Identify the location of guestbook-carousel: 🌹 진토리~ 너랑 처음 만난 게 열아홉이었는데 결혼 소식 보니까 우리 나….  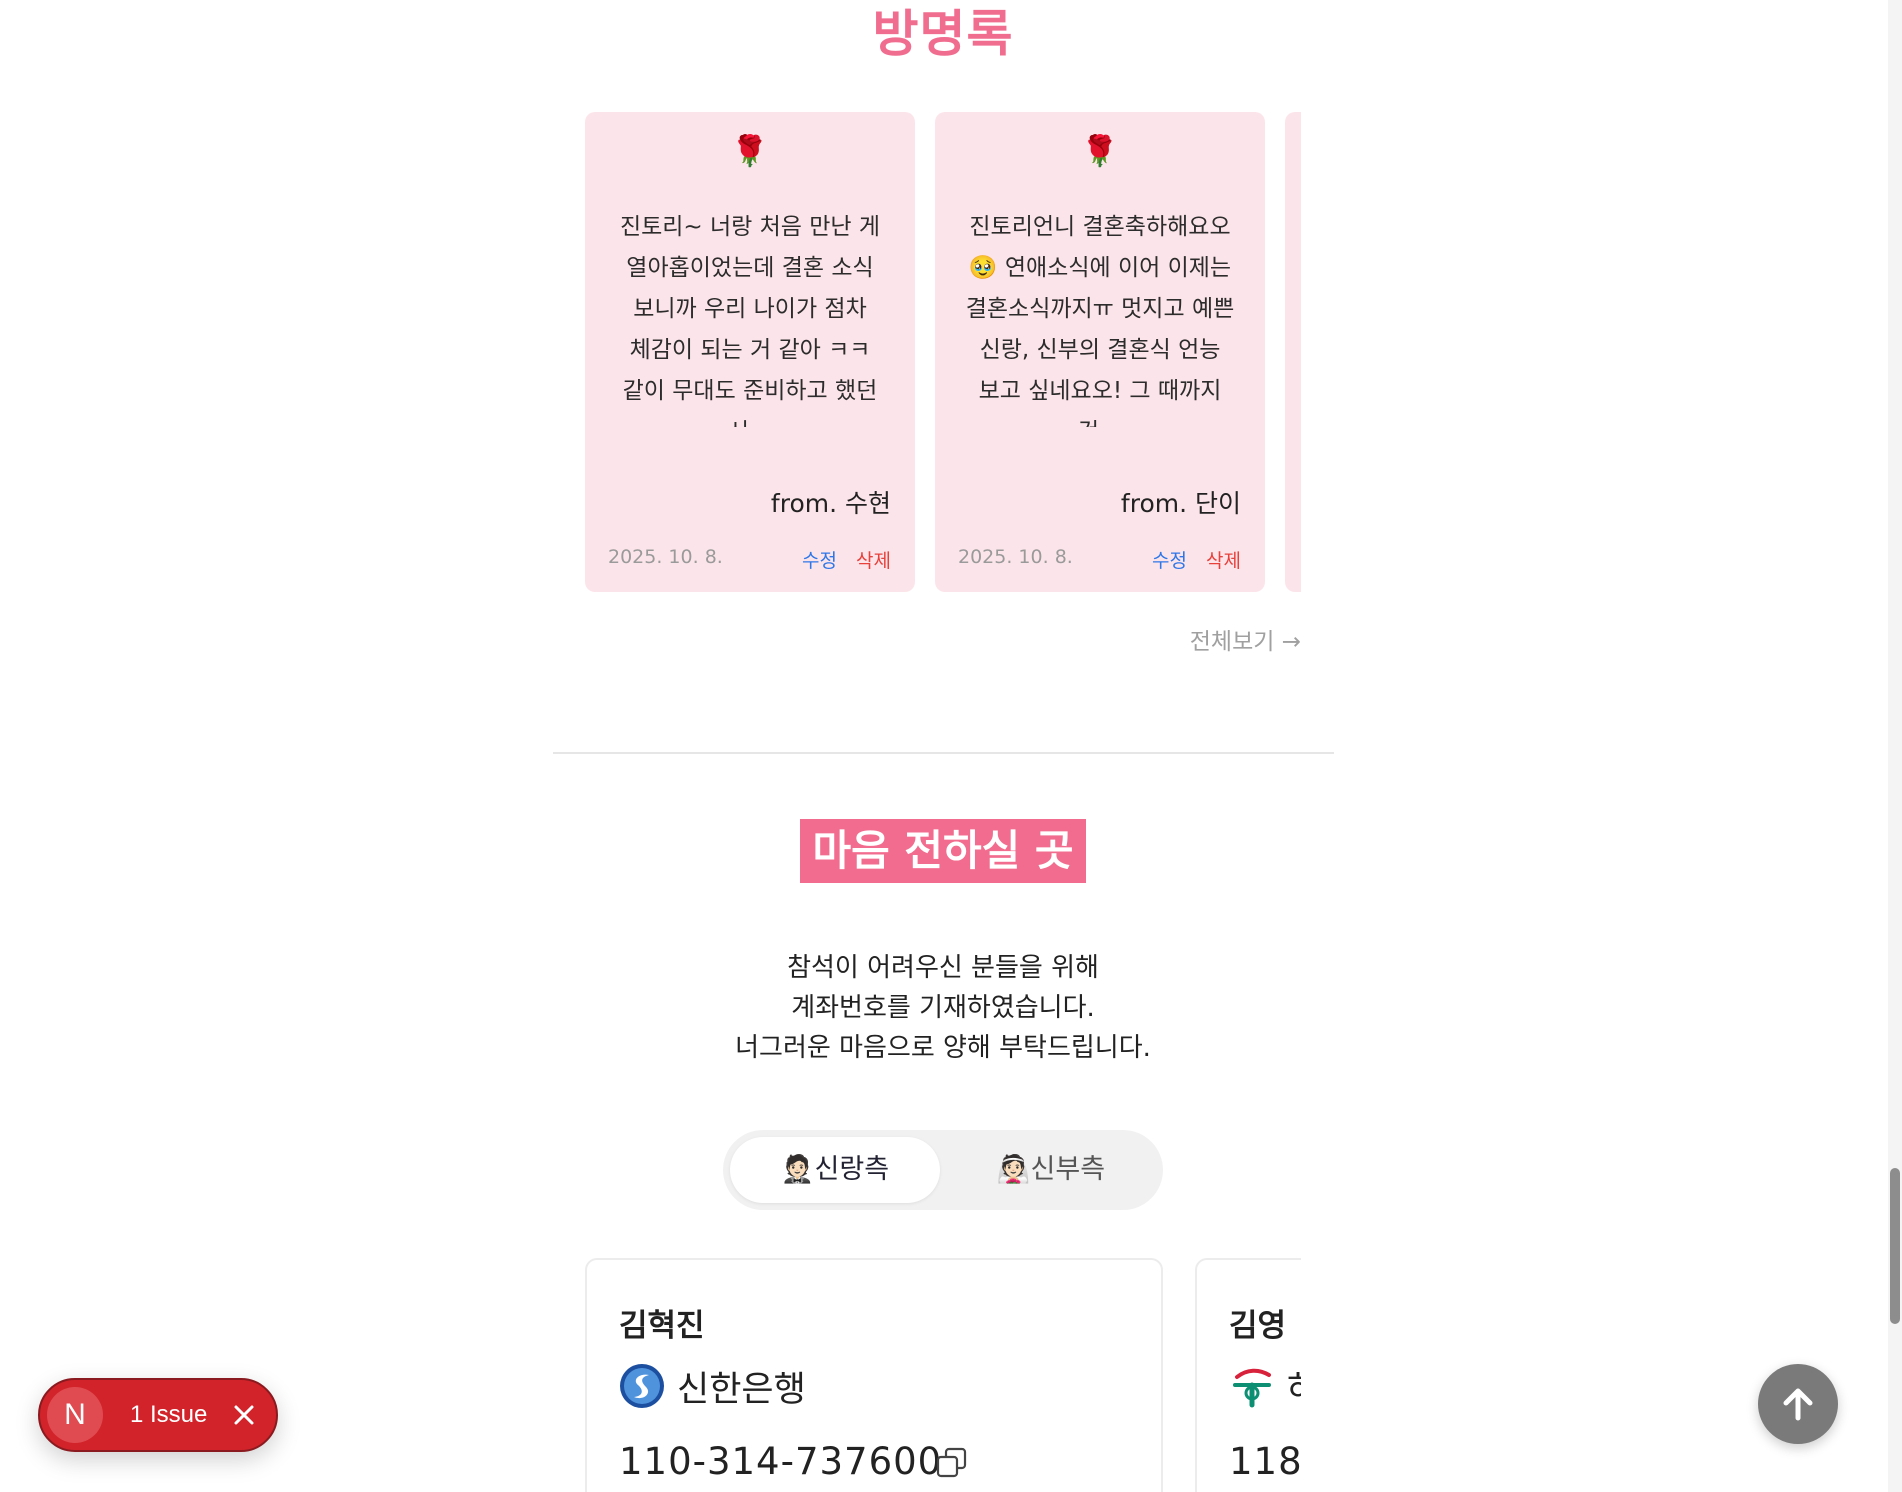
(943, 352).